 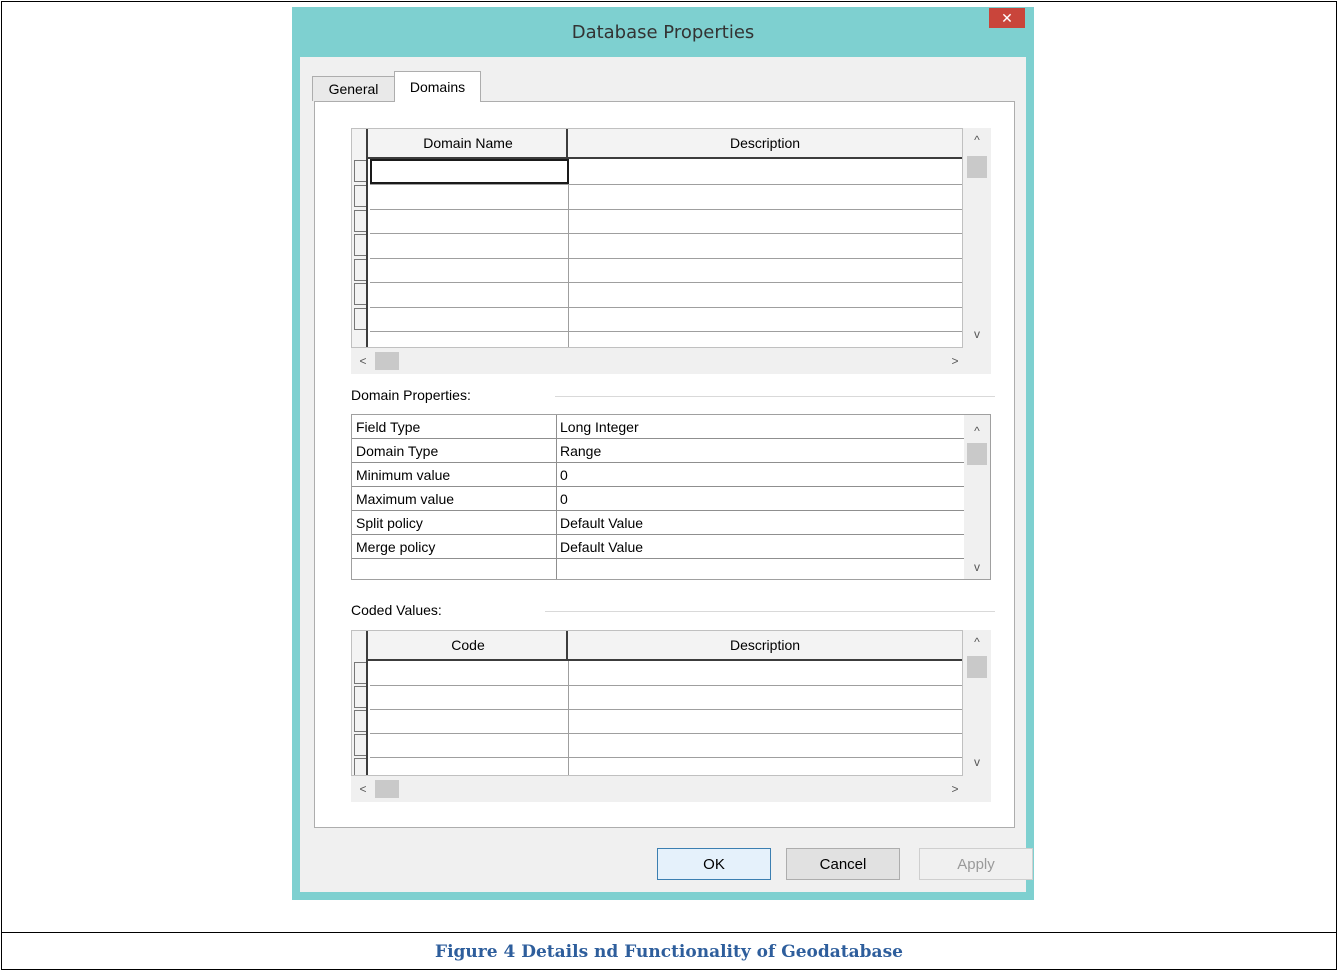 I want to click on domains-grid-header: Domain Name Description, so click(x=657, y=144).